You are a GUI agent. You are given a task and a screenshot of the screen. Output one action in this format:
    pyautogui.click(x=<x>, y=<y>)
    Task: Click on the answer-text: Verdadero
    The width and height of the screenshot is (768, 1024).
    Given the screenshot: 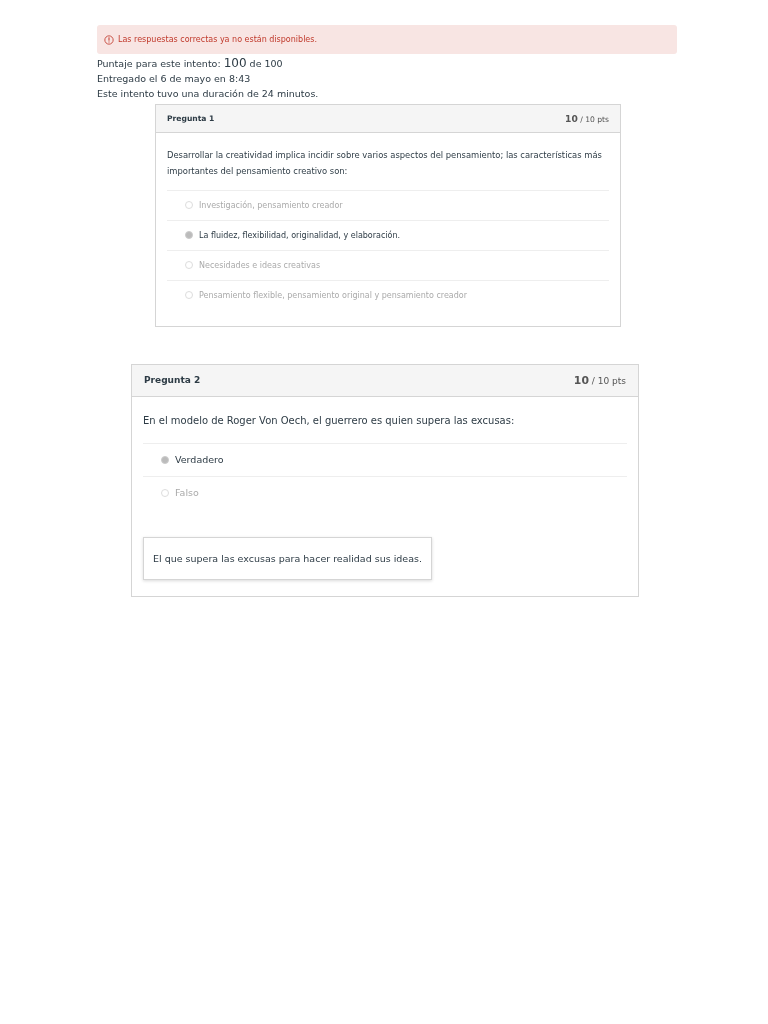 What is the action you would take?
    pyautogui.click(x=199, y=460)
    